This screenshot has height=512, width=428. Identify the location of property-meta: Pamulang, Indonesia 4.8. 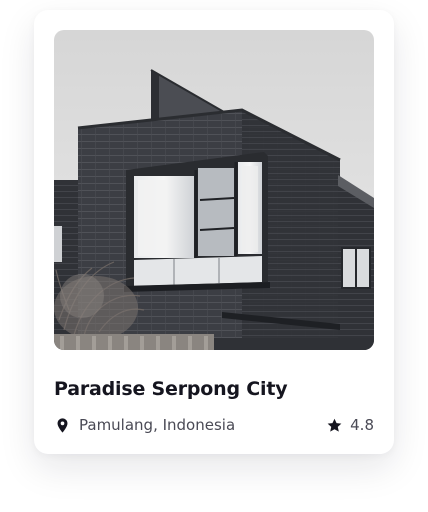
(214, 425).